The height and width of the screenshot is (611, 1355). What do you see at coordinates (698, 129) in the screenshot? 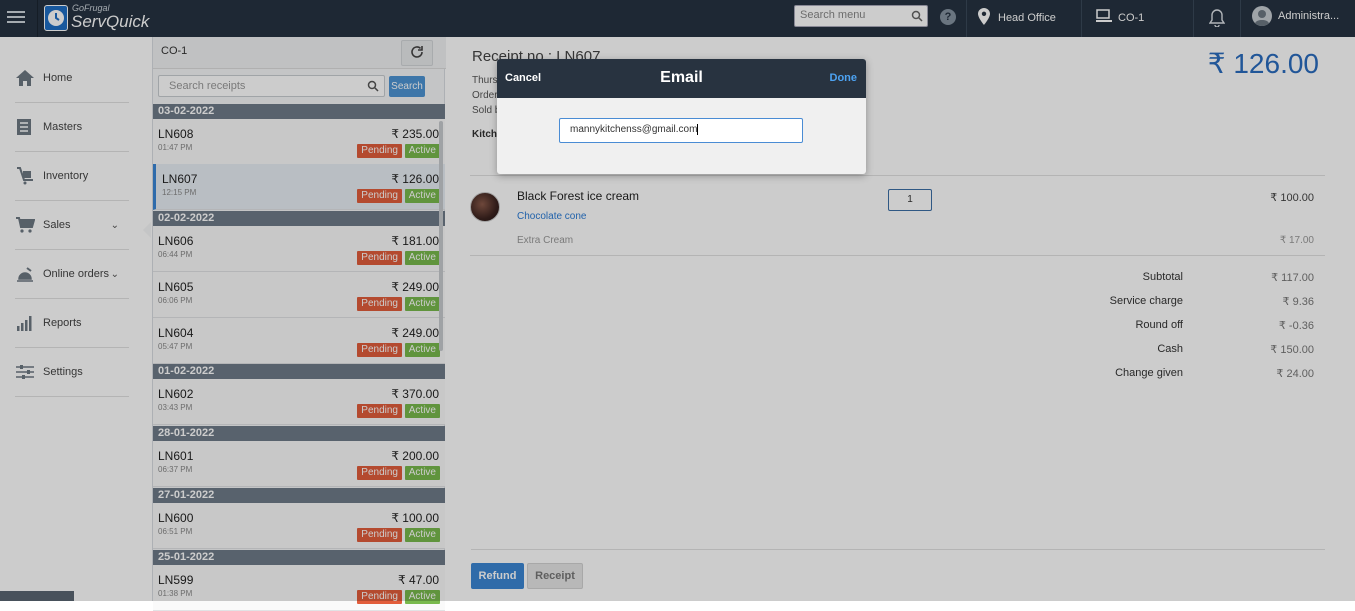
I see `text-cursor` at bounding box center [698, 129].